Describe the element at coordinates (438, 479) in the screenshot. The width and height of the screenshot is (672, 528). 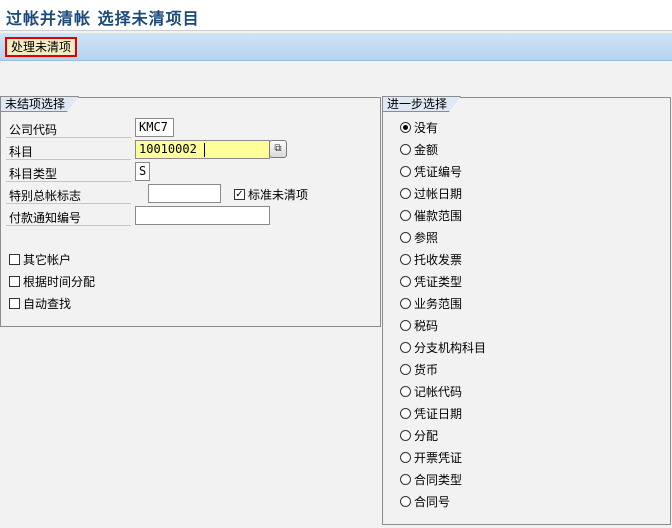
I see `further-selection-label: 合同类型` at that location.